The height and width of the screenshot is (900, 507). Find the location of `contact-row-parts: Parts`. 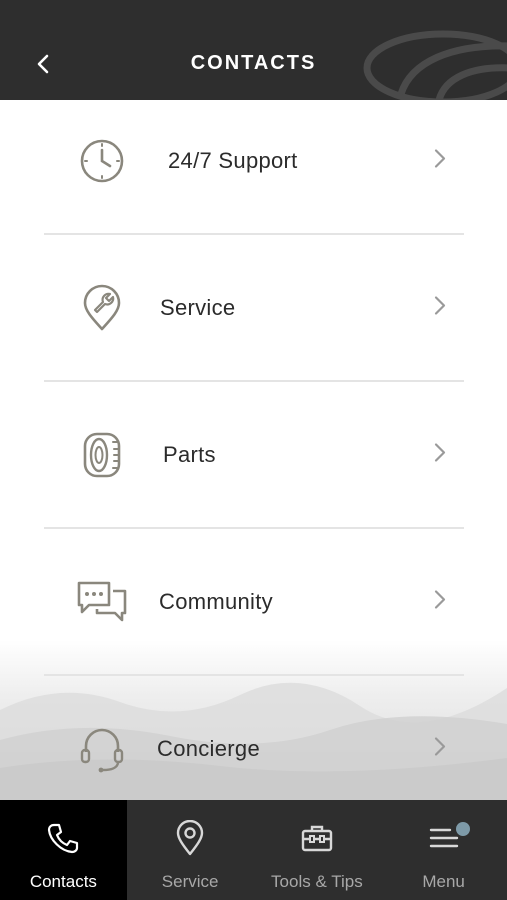

contact-row-parts: Parts is located at coordinates (254, 454).